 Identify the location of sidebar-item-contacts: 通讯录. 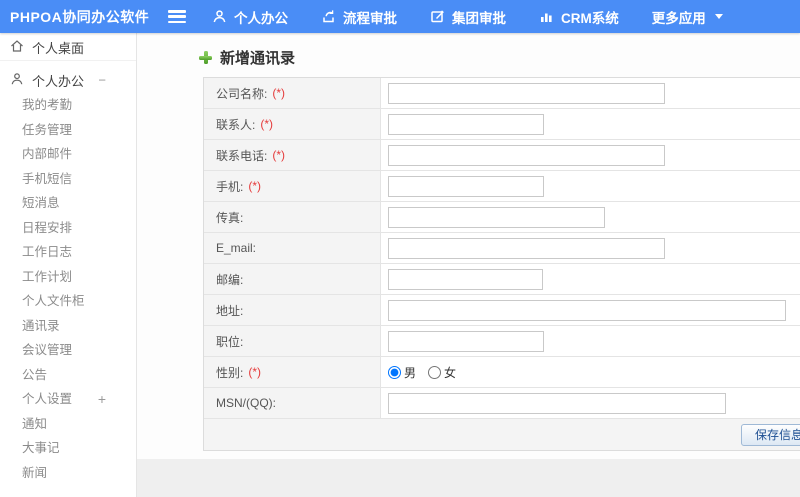
(68, 326).